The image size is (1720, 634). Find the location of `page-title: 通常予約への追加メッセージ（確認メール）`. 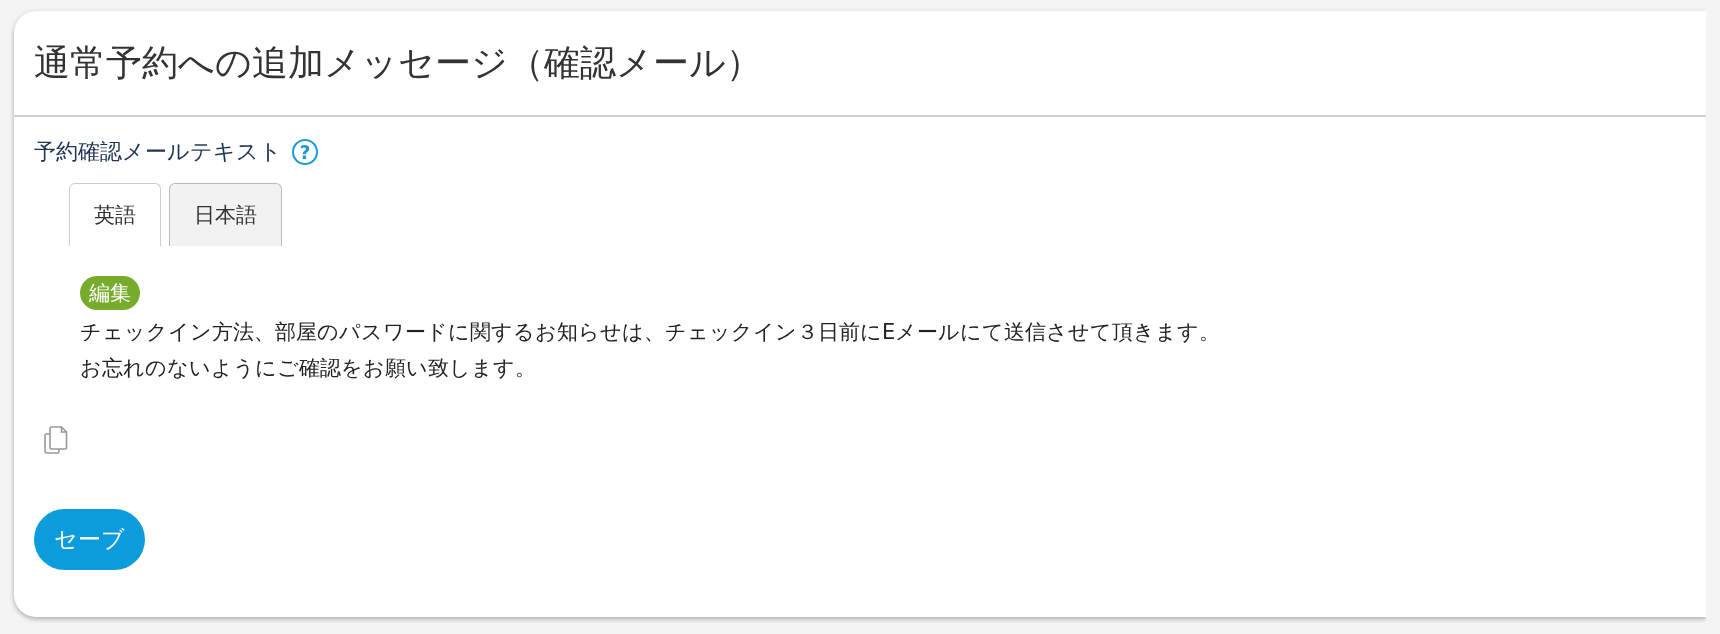

page-title: 通常予約への追加メッセージ（確認メール） is located at coordinates (398, 62).